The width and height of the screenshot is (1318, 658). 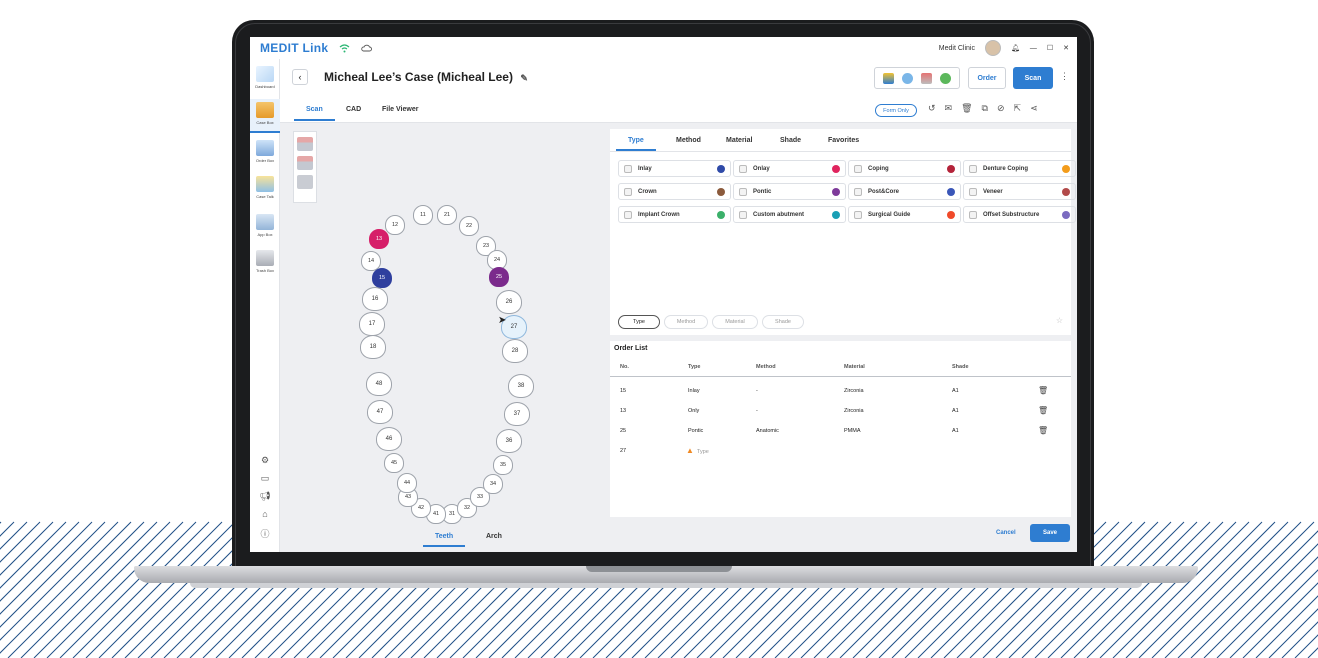 I want to click on tooth-12: 12, so click(x=395, y=225).